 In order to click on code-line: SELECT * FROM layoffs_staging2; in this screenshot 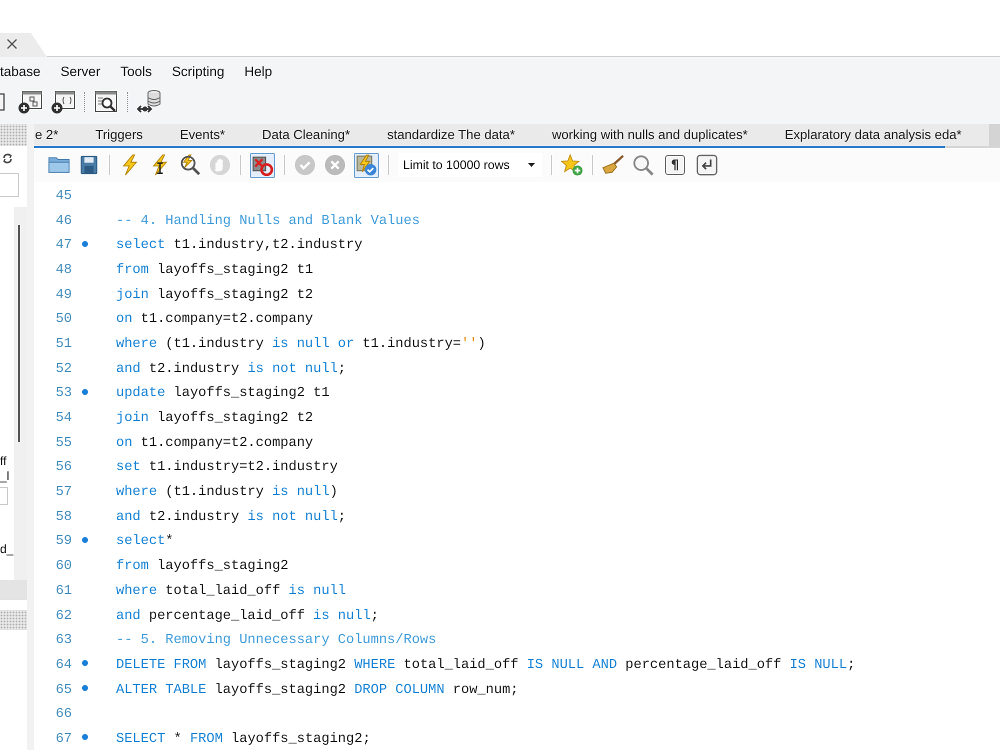, I will do `click(243, 740)`.